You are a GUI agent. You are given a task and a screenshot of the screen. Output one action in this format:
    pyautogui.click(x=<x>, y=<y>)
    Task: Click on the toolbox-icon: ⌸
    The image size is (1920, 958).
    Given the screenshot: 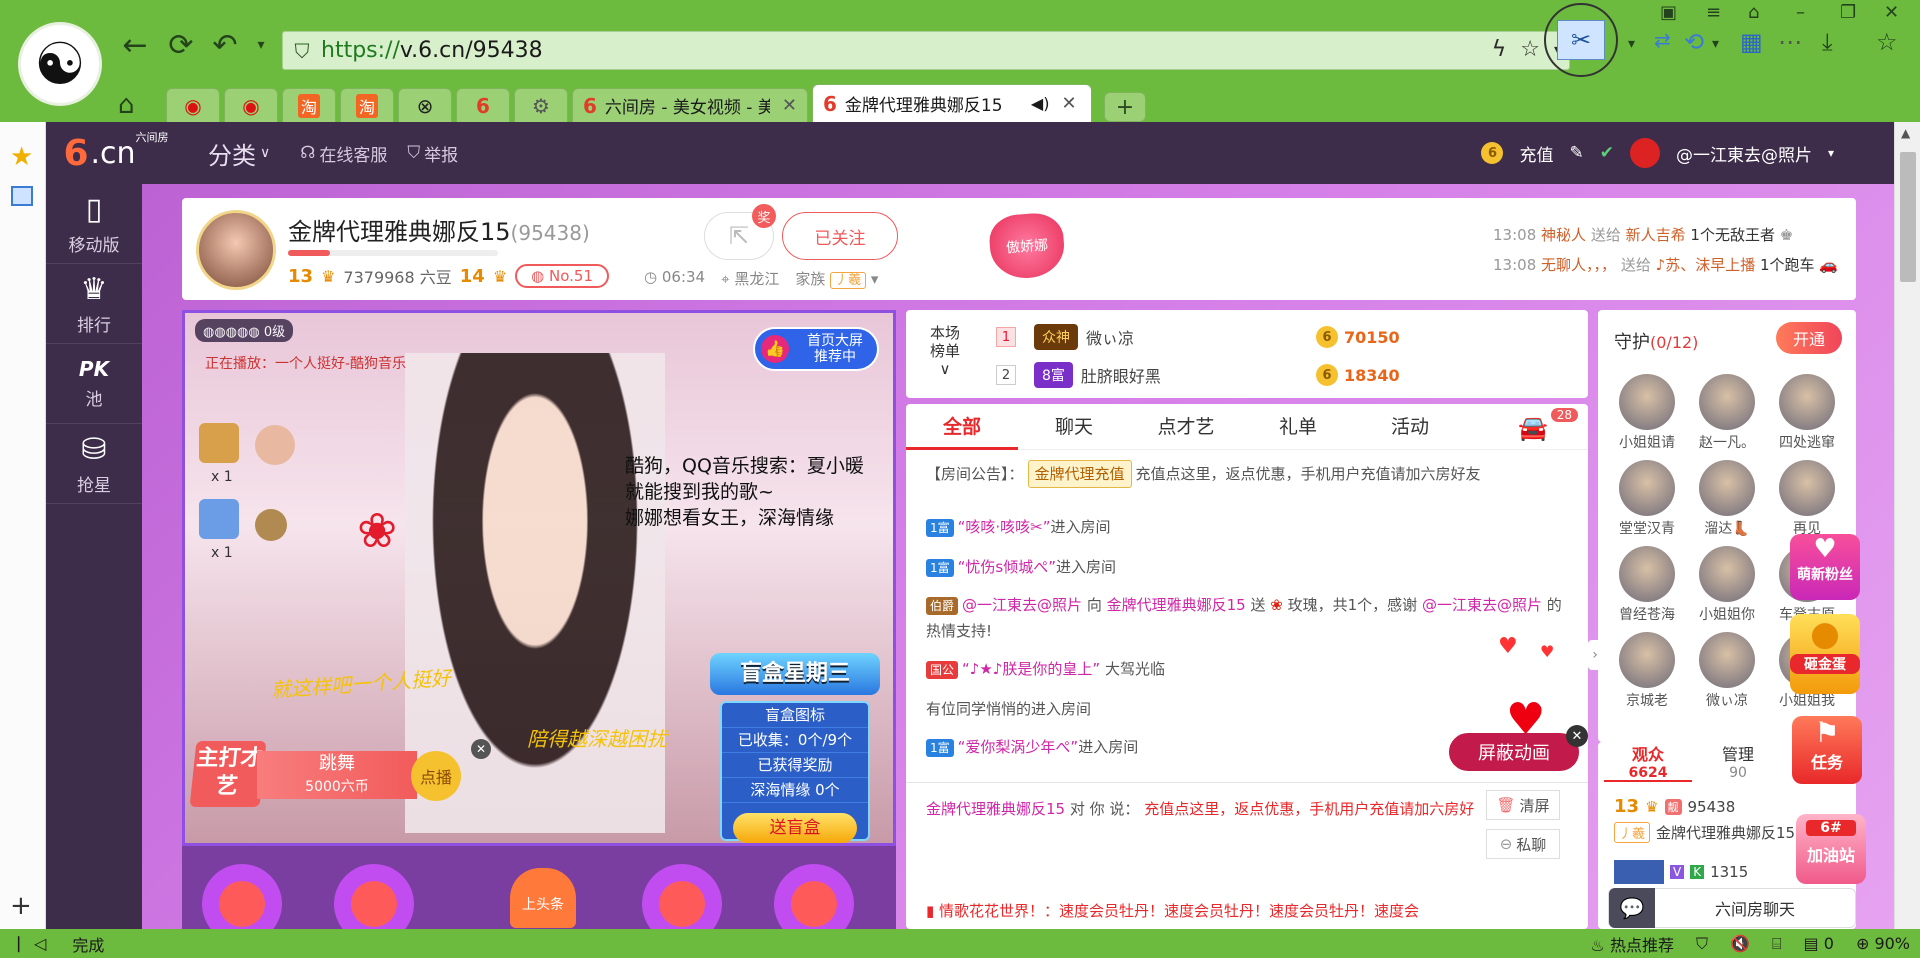 What is the action you would take?
    pyautogui.click(x=1777, y=944)
    